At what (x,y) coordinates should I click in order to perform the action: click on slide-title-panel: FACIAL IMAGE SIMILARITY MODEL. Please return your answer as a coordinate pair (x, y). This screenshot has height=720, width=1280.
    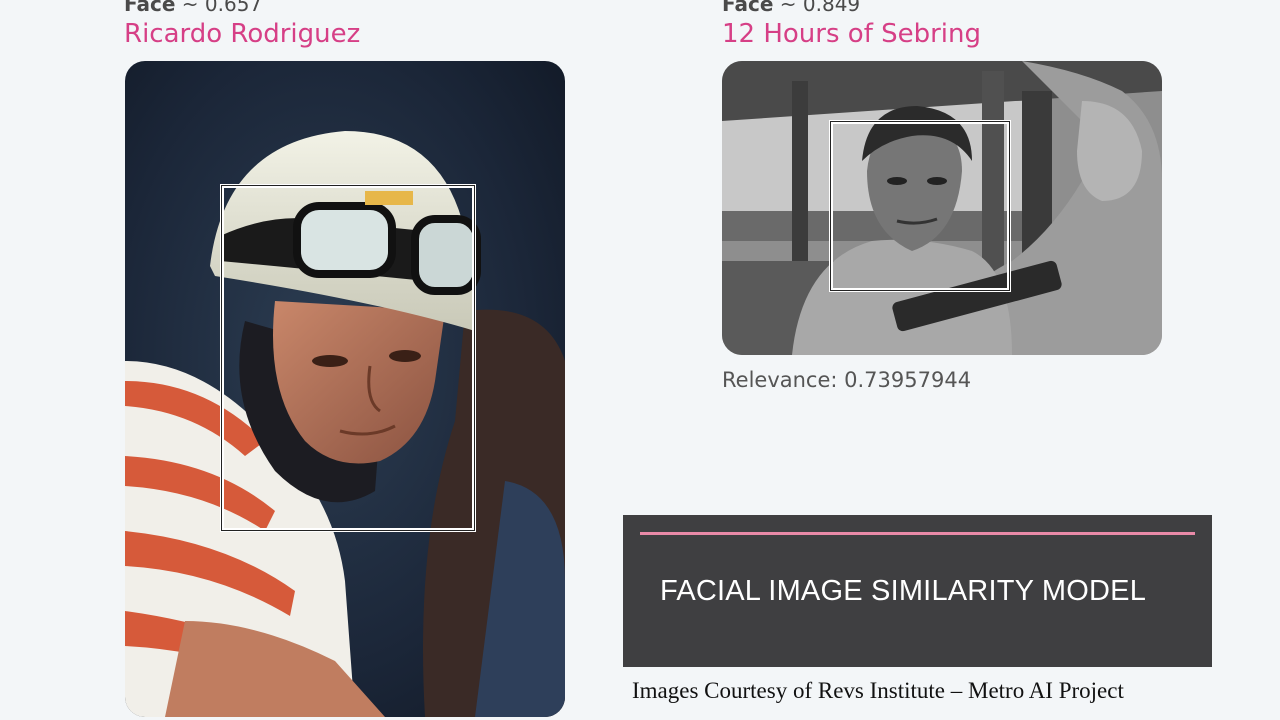
    Looking at the image, I should click on (917, 591).